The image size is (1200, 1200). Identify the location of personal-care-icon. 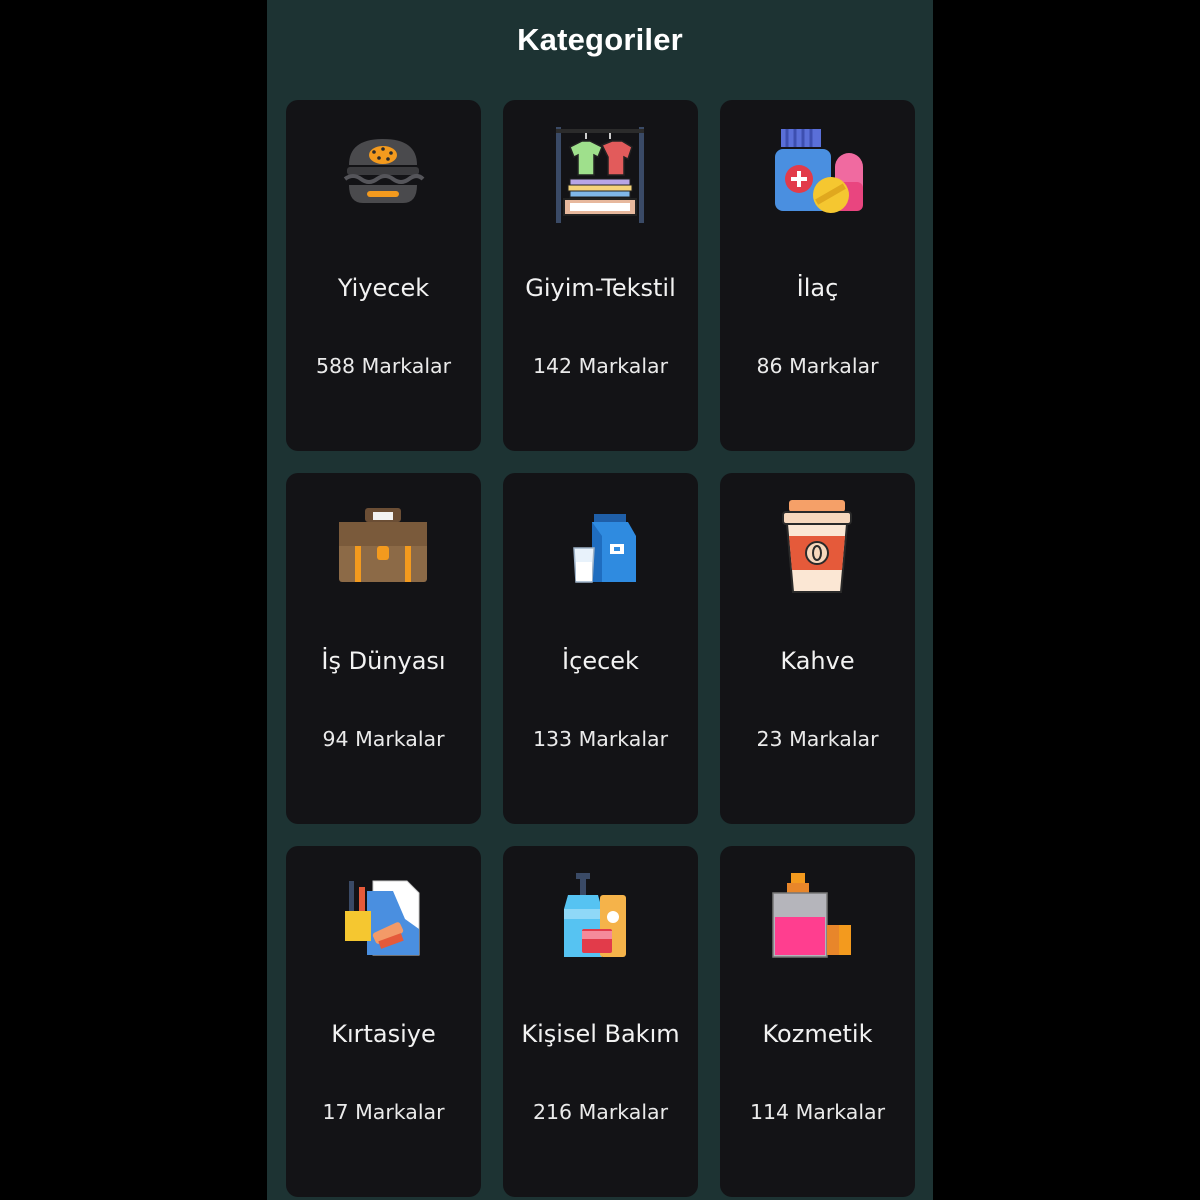
(600, 919).